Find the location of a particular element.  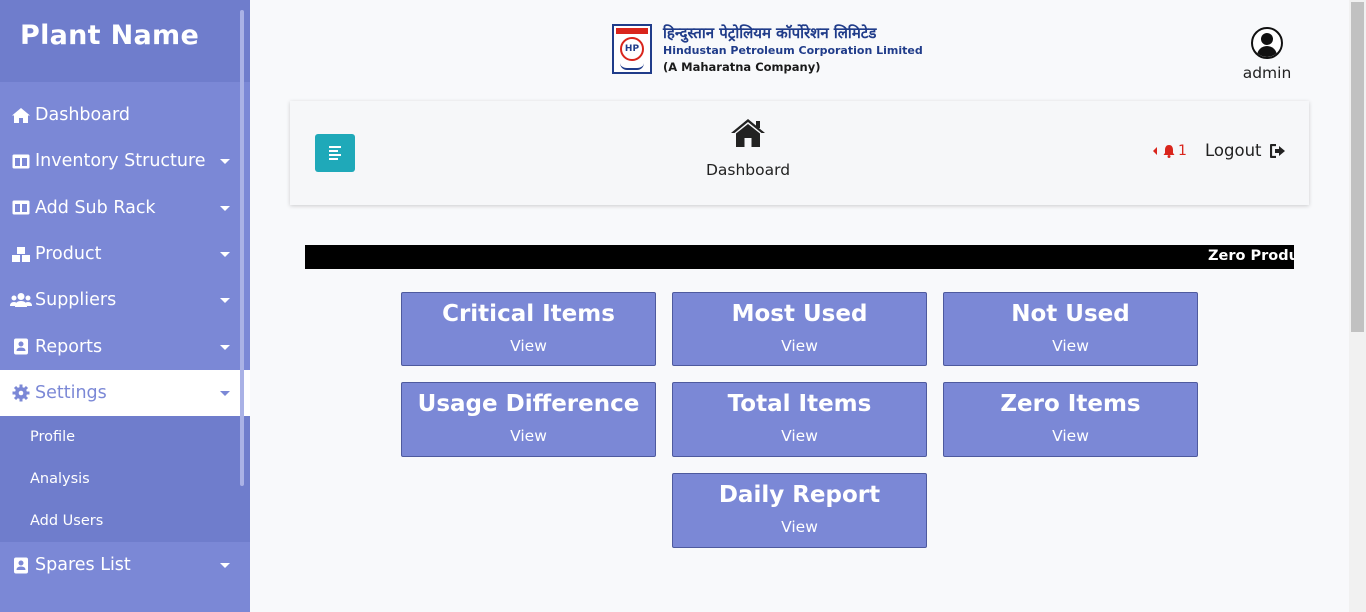

hp-badge-text: HP is located at coordinates (632, 49).